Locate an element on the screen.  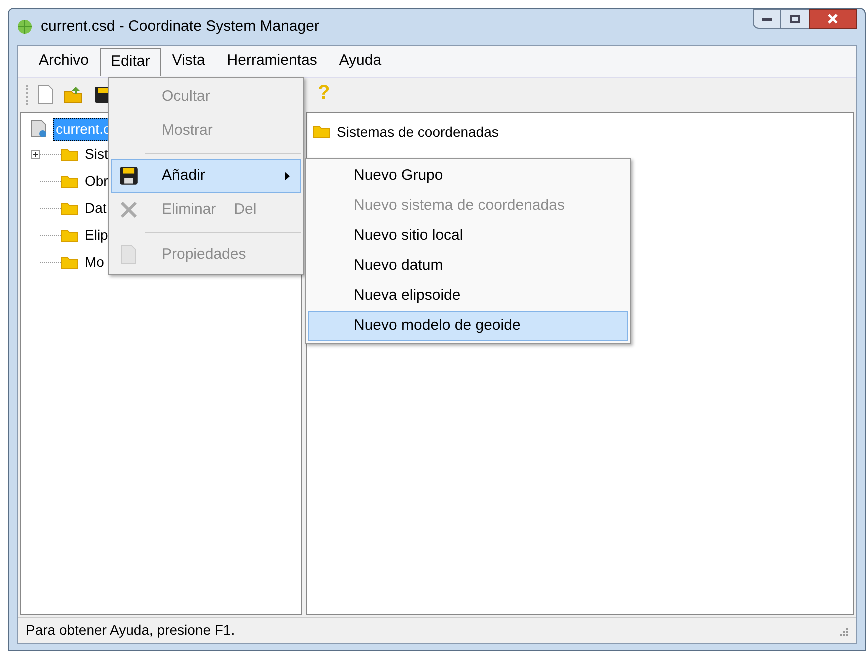
status-text: Para obtener Ayuda, presione F1. is located at coordinates (131, 630).